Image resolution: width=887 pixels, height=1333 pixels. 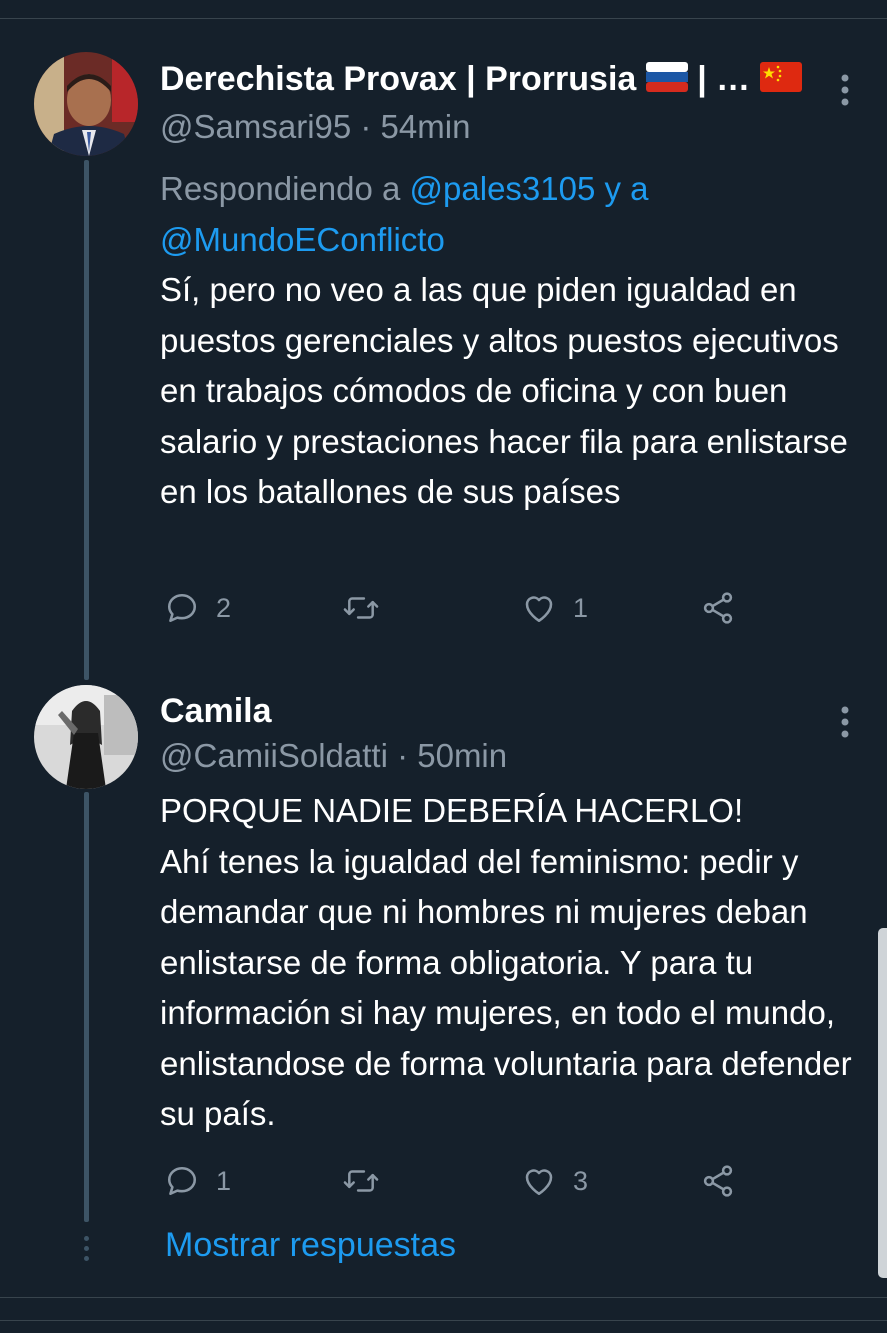 What do you see at coordinates (302, 239) in the screenshot?
I see `mention-mundoeconflicto: @MundoEConflicto` at bounding box center [302, 239].